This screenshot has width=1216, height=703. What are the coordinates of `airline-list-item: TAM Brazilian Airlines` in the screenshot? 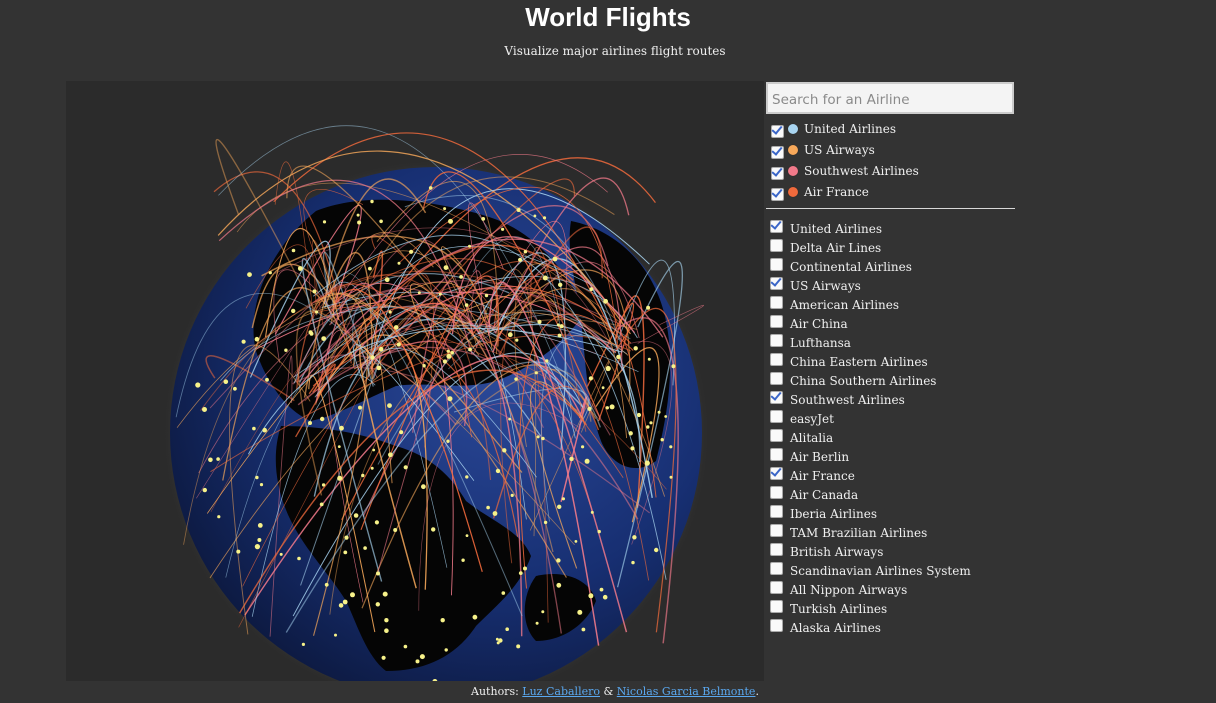 It's located at (891, 532).